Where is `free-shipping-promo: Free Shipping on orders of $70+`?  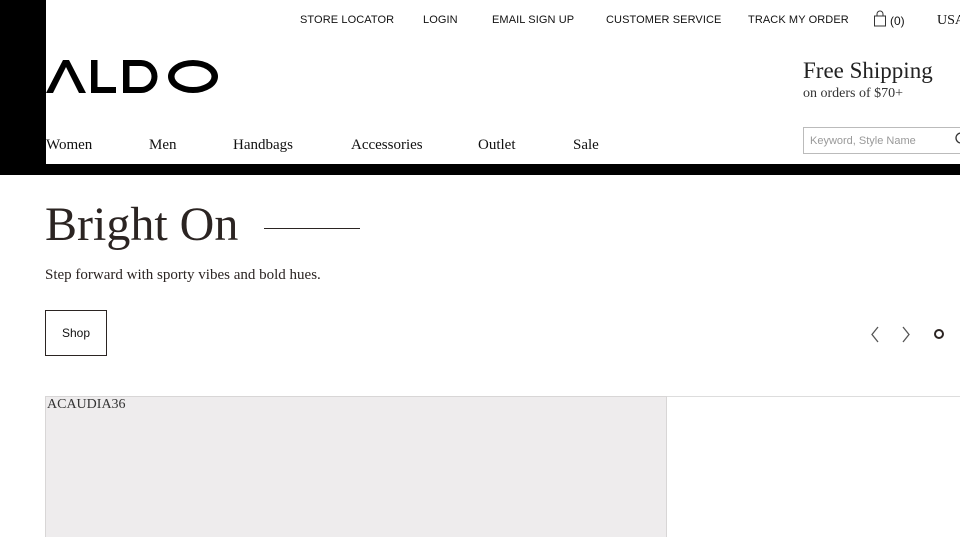 free-shipping-promo: Free Shipping on orders of $70+ is located at coordinates (868, 80).